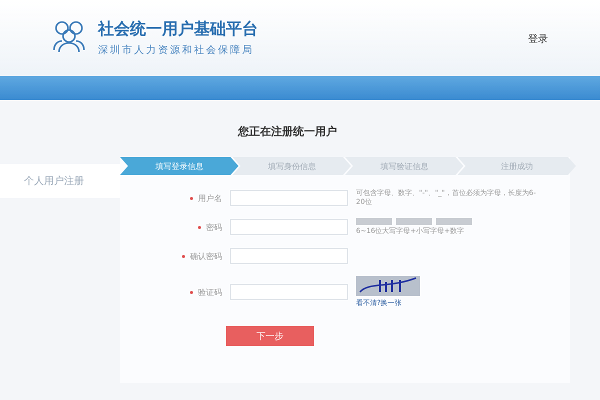 The width and height of the screenshot is (600, 400). I want to click on site-subtitle: 深圳市人力资源和社会保障局, so click(176, 50).